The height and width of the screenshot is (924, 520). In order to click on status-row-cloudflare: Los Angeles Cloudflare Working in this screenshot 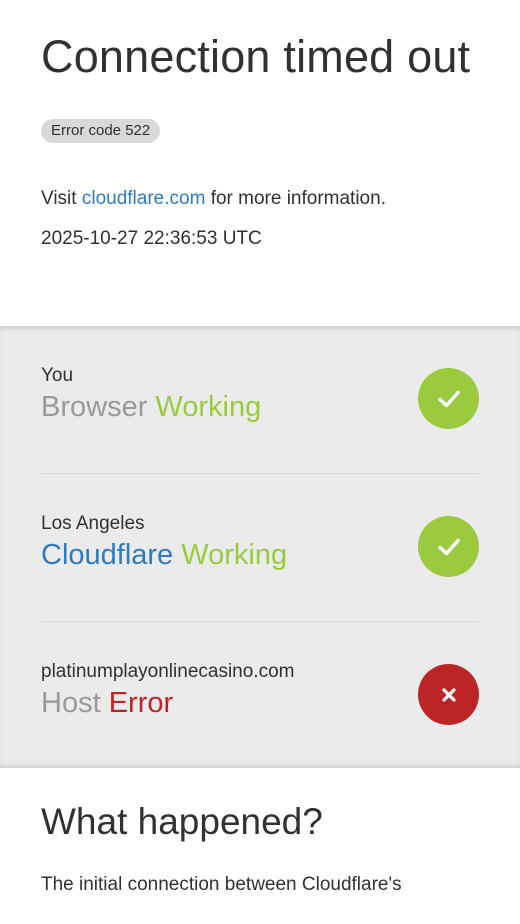, I will do `click(260, 548)`.